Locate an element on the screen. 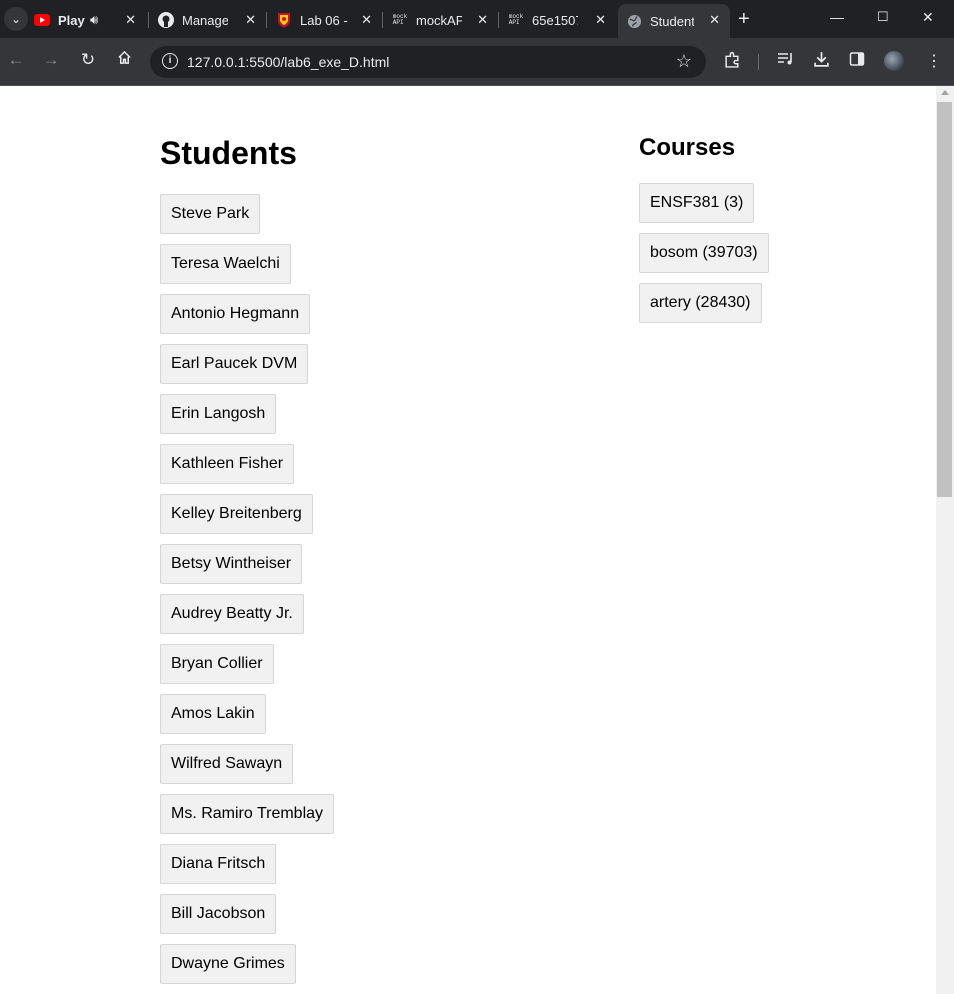 Image resolution: width=954 pixels, height=994 pixels. side-panel-icon is located at coordinates (857, 61).